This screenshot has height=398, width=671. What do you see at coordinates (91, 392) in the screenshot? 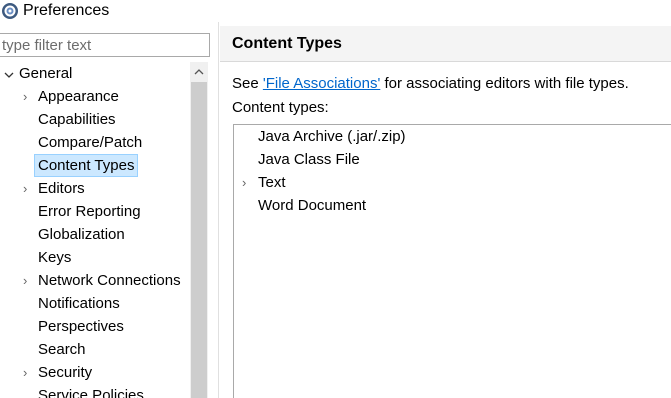
I see `tree-item-label: Service Policies` at bounding box center [91, 392].